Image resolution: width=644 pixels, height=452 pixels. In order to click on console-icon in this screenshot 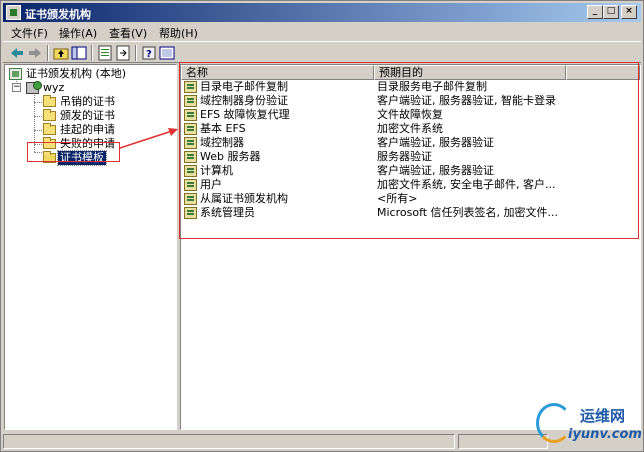, I will do `click(167, 53)`.